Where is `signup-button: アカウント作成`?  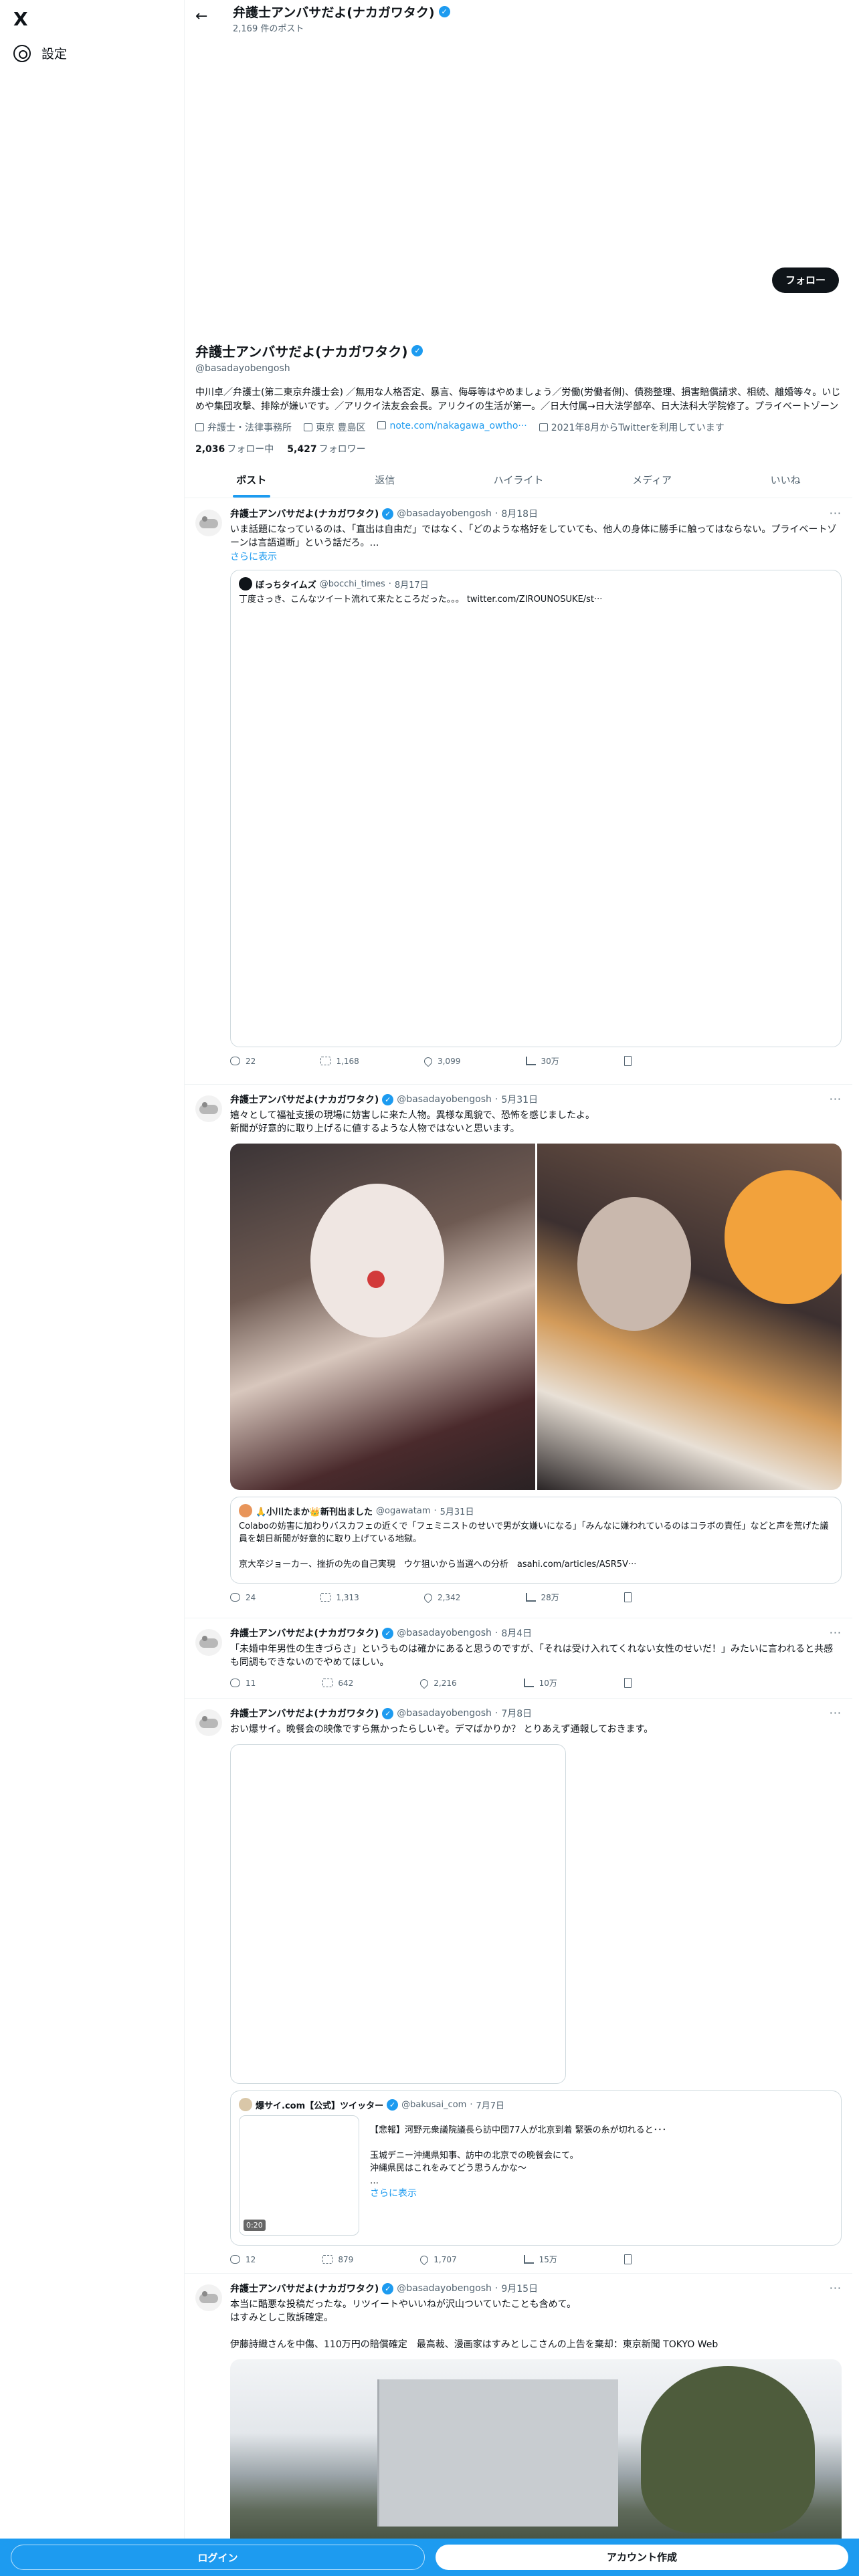
signup-button: アカウント作成 is located at coordinates (642, 2557).